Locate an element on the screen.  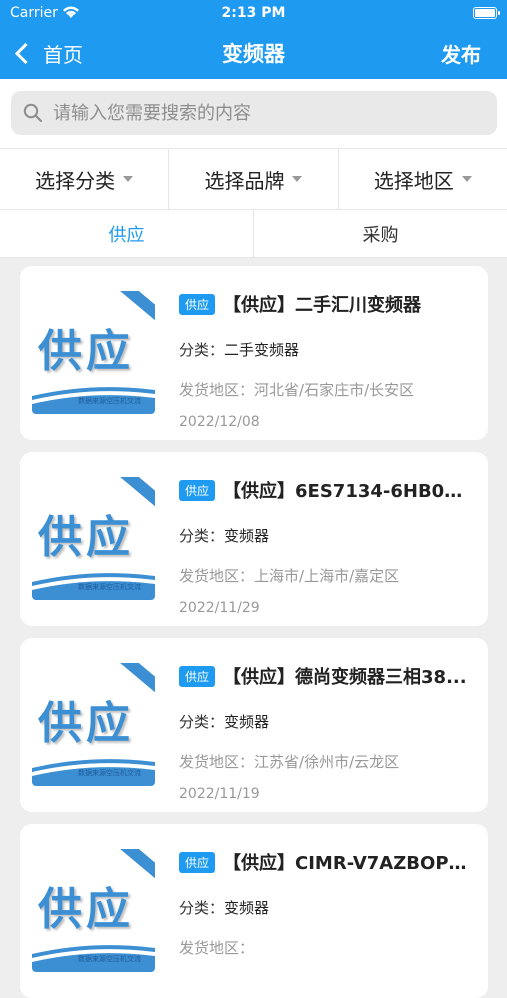
tab-bar: 供应 采购 is located at coordinates (253, 234).